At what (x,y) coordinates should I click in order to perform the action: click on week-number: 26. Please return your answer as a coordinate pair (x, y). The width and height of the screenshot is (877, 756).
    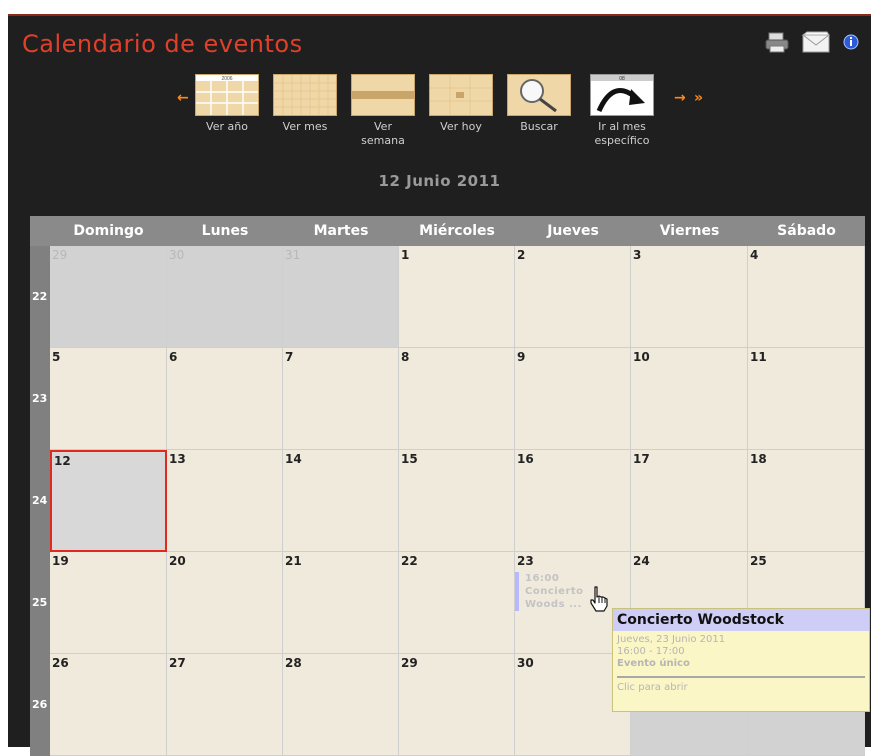
    Looking at the image, I should click on (40, 705).